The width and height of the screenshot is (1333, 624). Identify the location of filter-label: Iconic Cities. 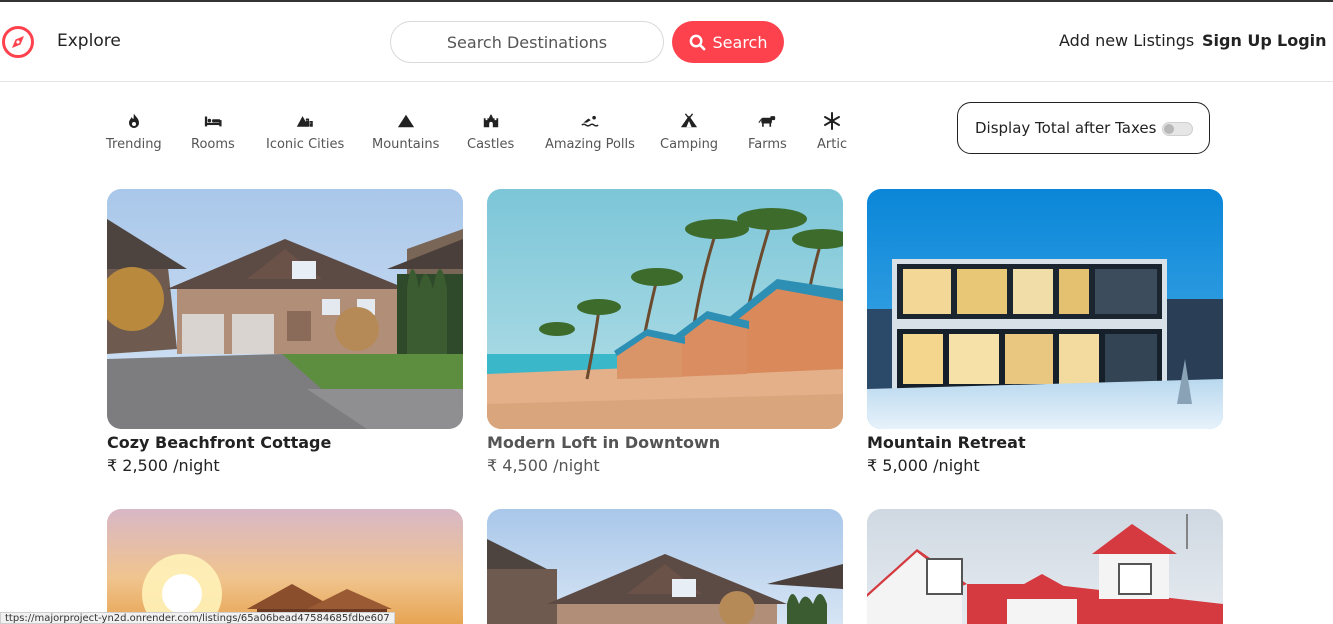
(305, 144).